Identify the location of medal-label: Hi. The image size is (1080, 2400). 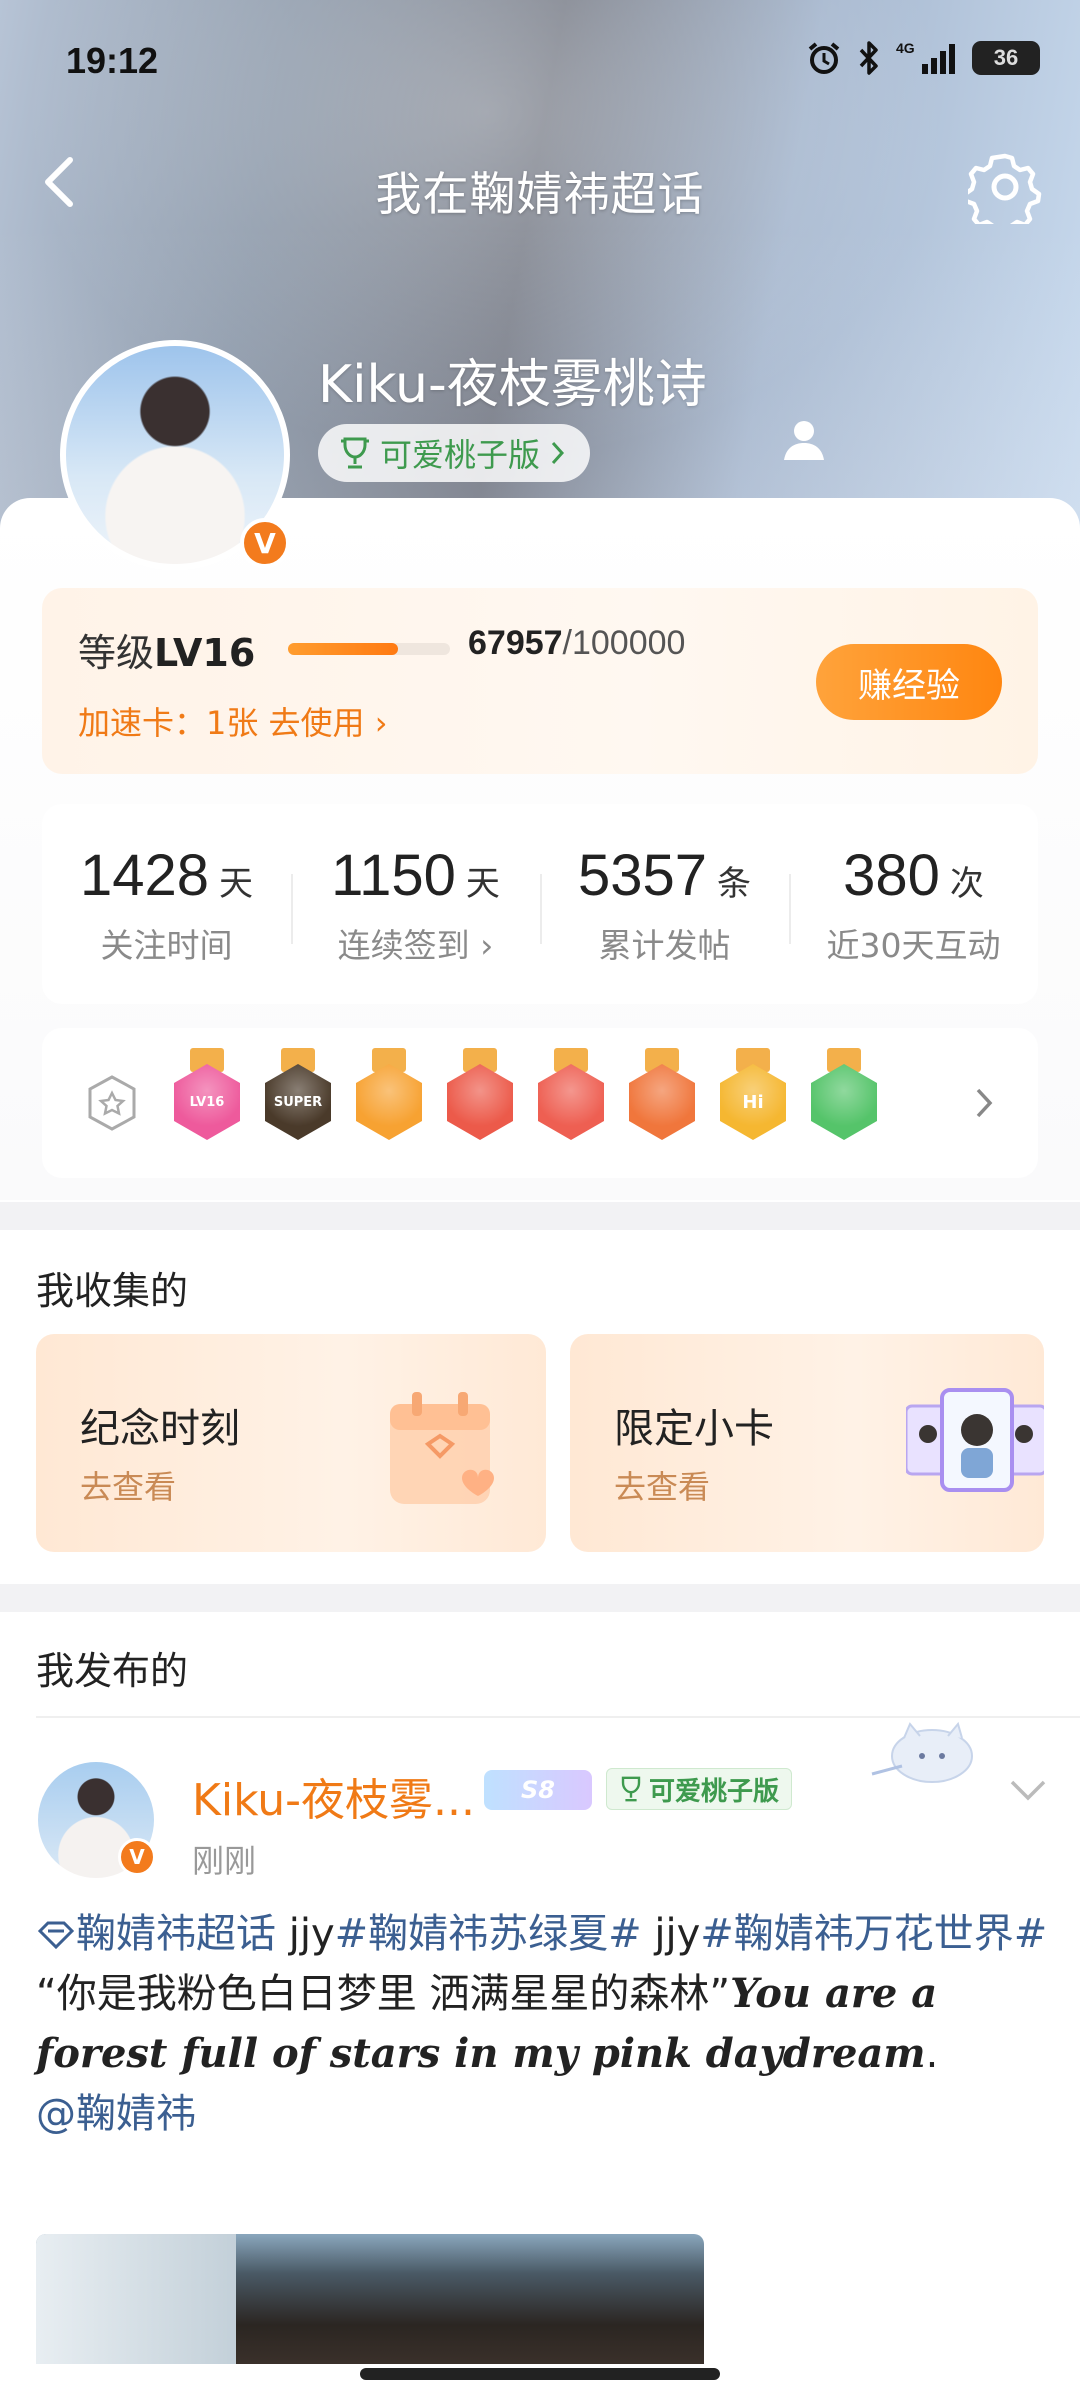
(753, 1102).